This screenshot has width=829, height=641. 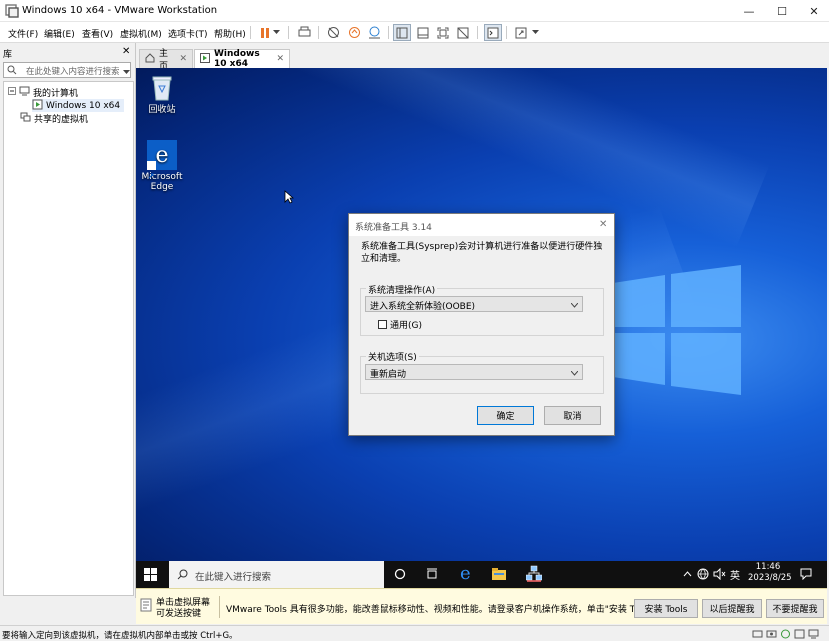 I want to click on menu-bar: 文件(F) 编辑(E) 查看(V) 虚拟机(M) 选项卡(T) 帮助(H), so click(x=414, y=32).